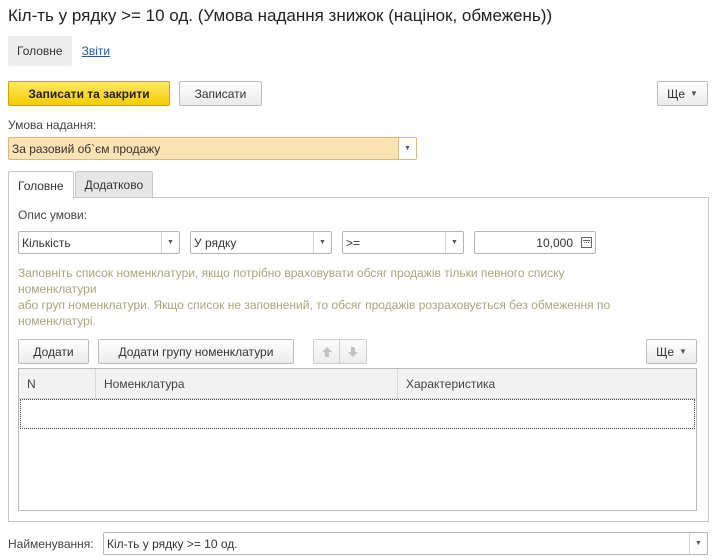  I want to click on hint-line: номенклатурі., so click(57, 321).